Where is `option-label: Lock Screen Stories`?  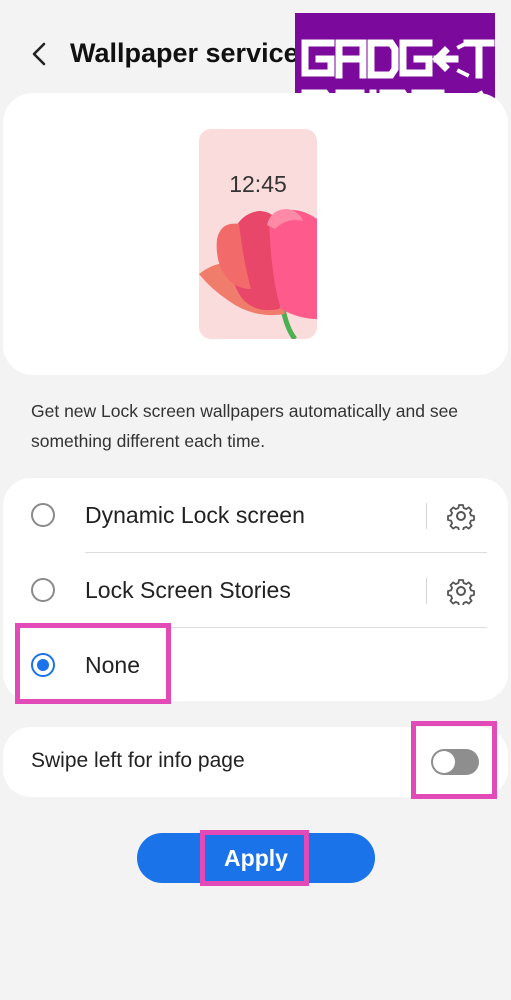 option-label: Lock Screen Stories is located at coordinates (188, 590).